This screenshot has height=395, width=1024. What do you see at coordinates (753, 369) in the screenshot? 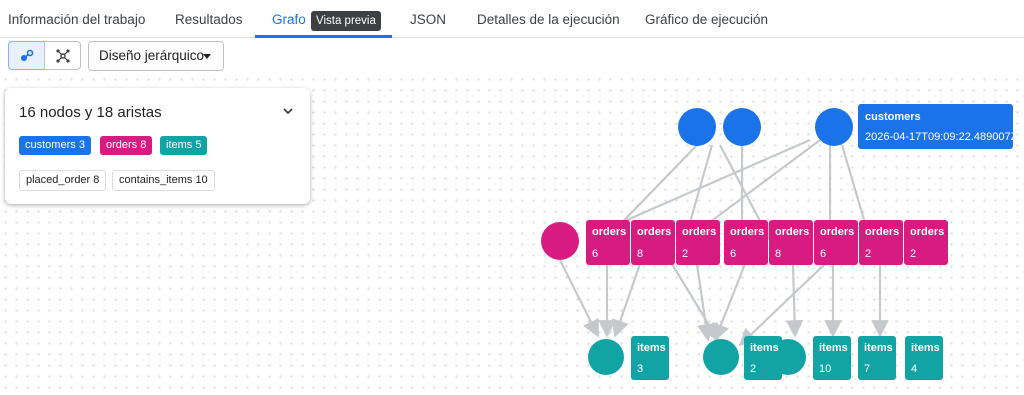
I see `item-node-value: 2` at bounding box center [753, 369].